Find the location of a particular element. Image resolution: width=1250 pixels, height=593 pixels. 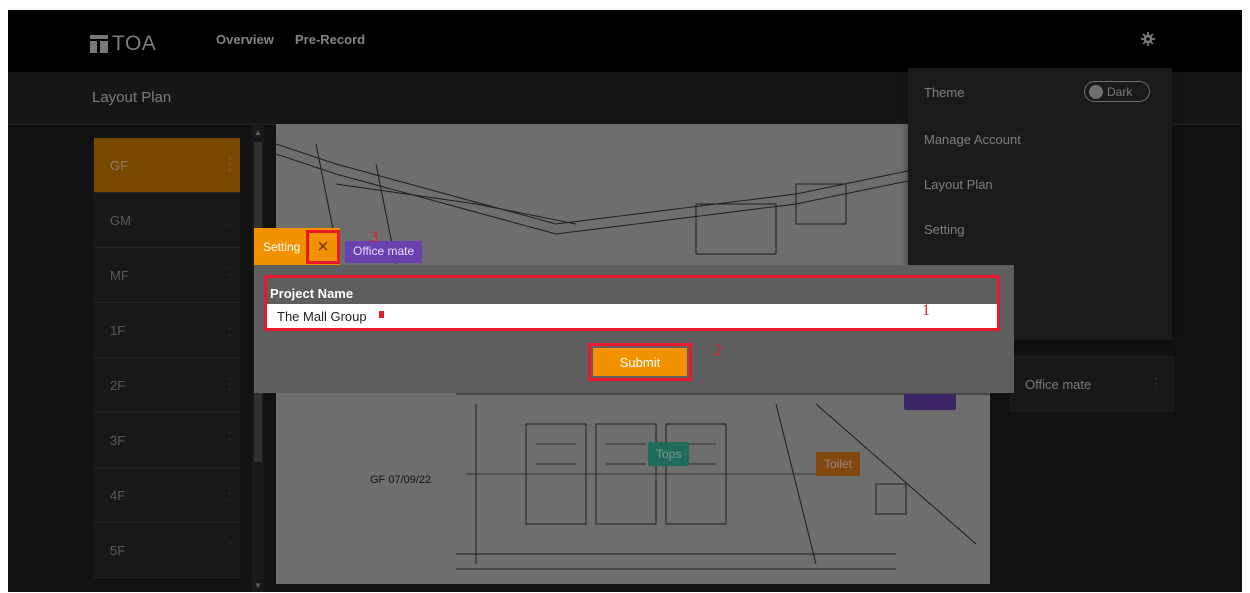

annotation-2: 2 is located at coordinates (718, 350).